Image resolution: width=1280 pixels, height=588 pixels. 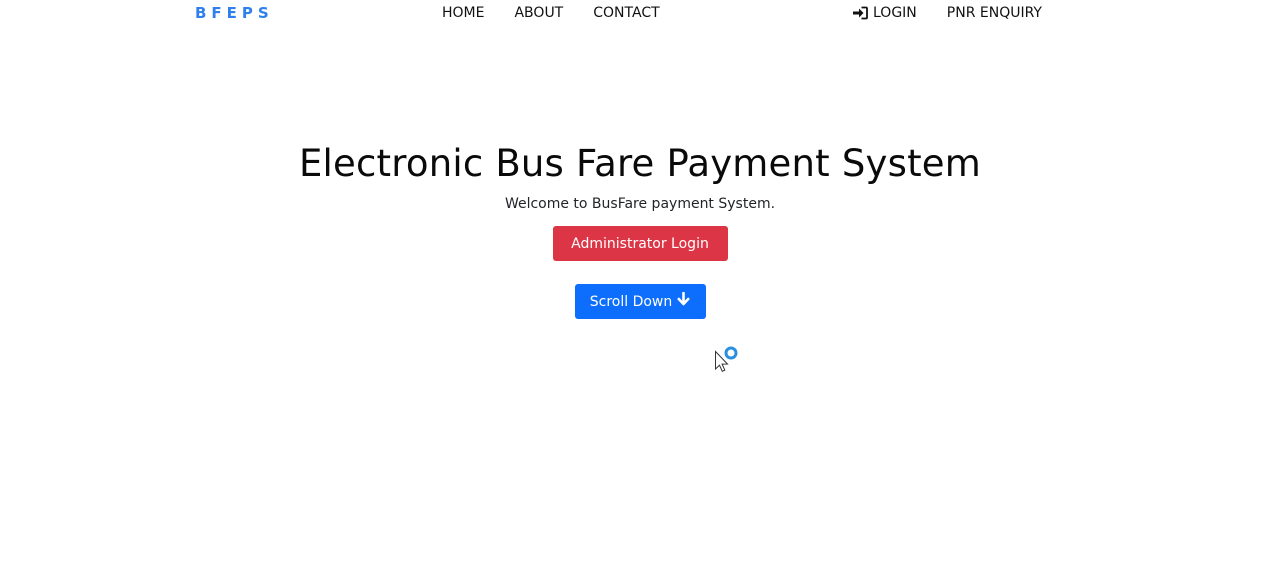 I want to click on scroll-button-row: Scroll Down, so click(x=640, y=290).